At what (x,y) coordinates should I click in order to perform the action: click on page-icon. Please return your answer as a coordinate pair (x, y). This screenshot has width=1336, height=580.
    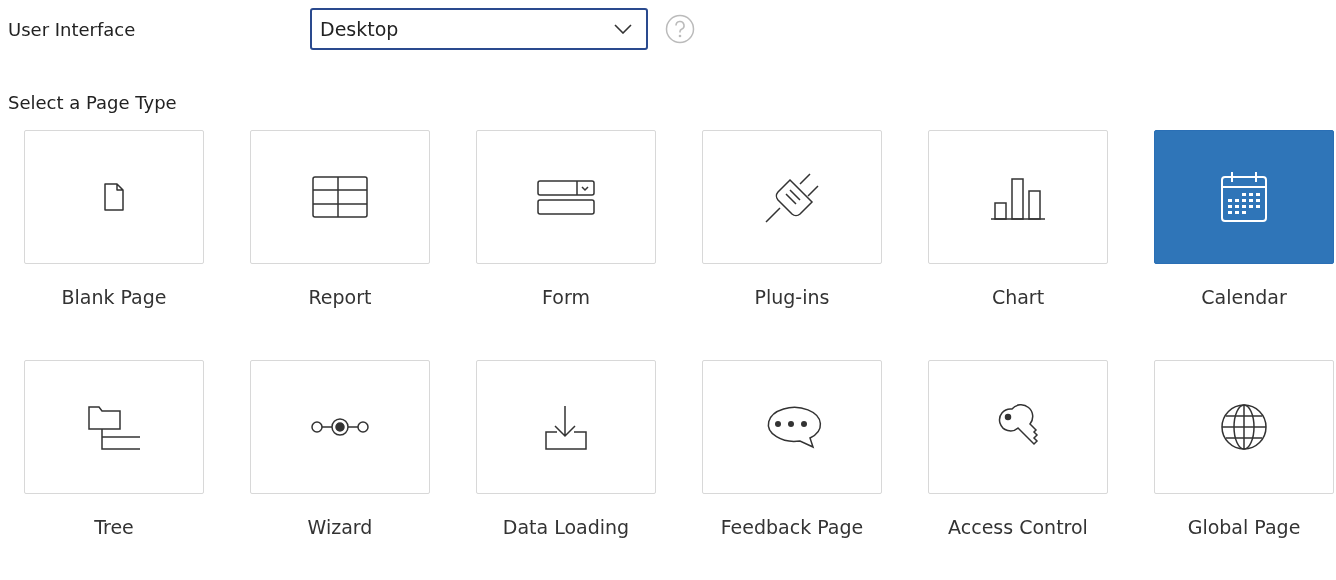
    Looking at the image, I should click on (114, 197).